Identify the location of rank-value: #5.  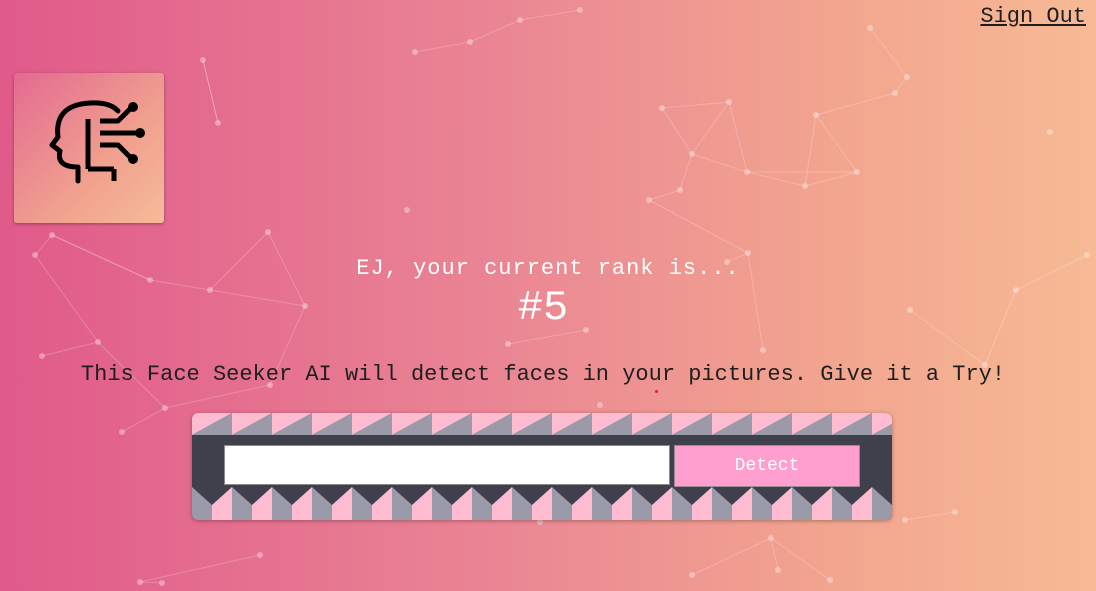
(543, 308).